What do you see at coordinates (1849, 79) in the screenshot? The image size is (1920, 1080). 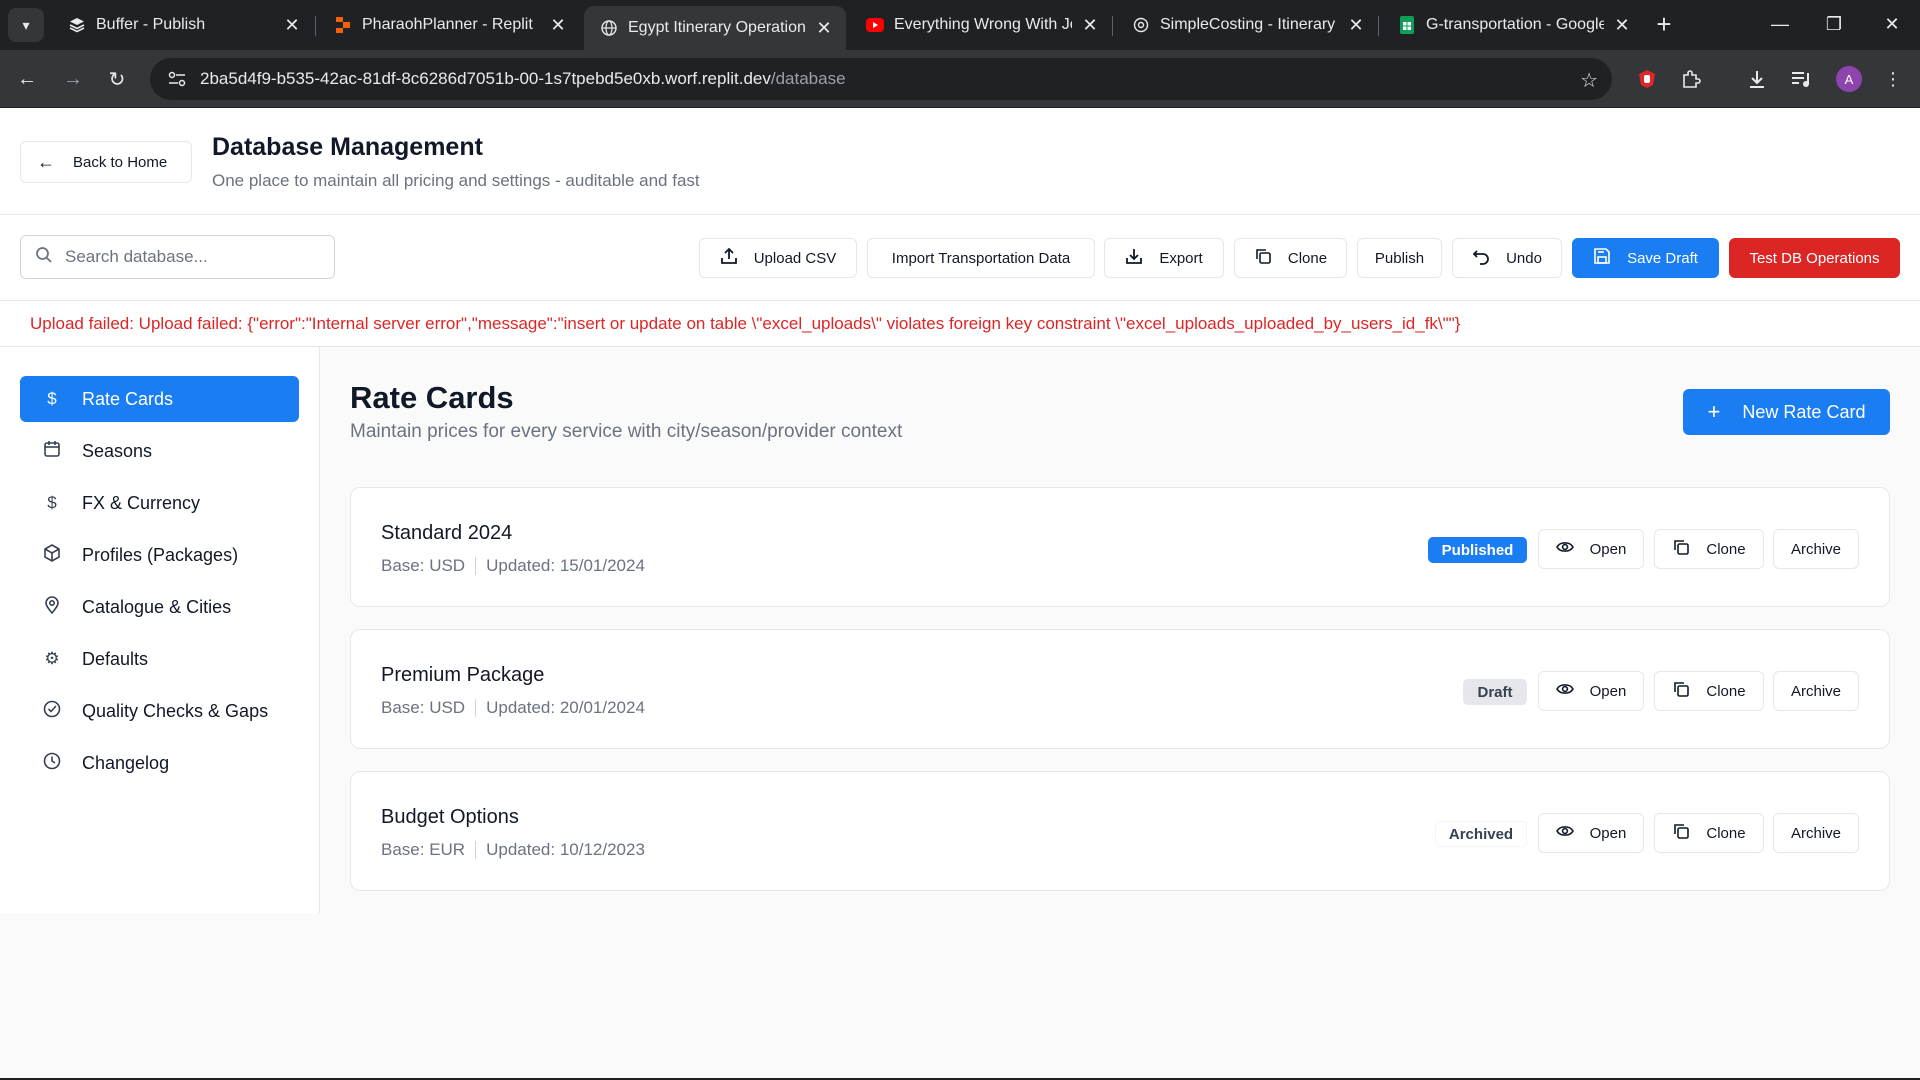 I see `profile-avatar: A` at bounding box center [1849, 79].